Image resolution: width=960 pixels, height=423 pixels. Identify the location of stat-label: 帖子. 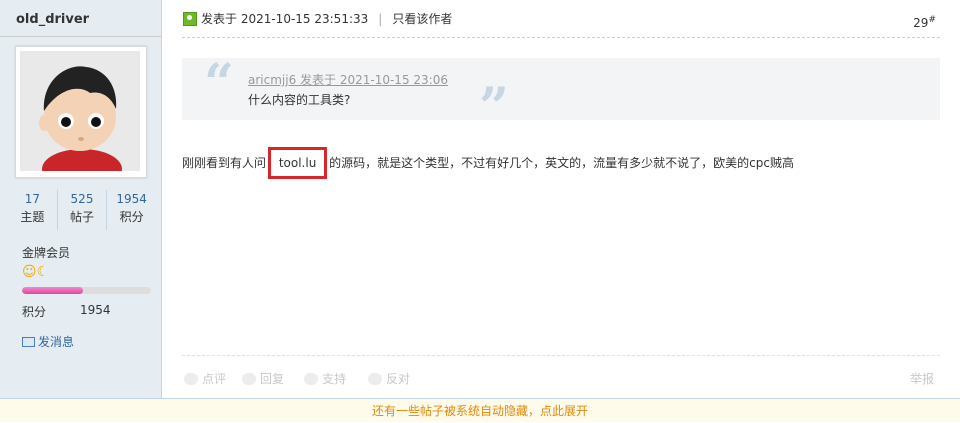
(82, 217).